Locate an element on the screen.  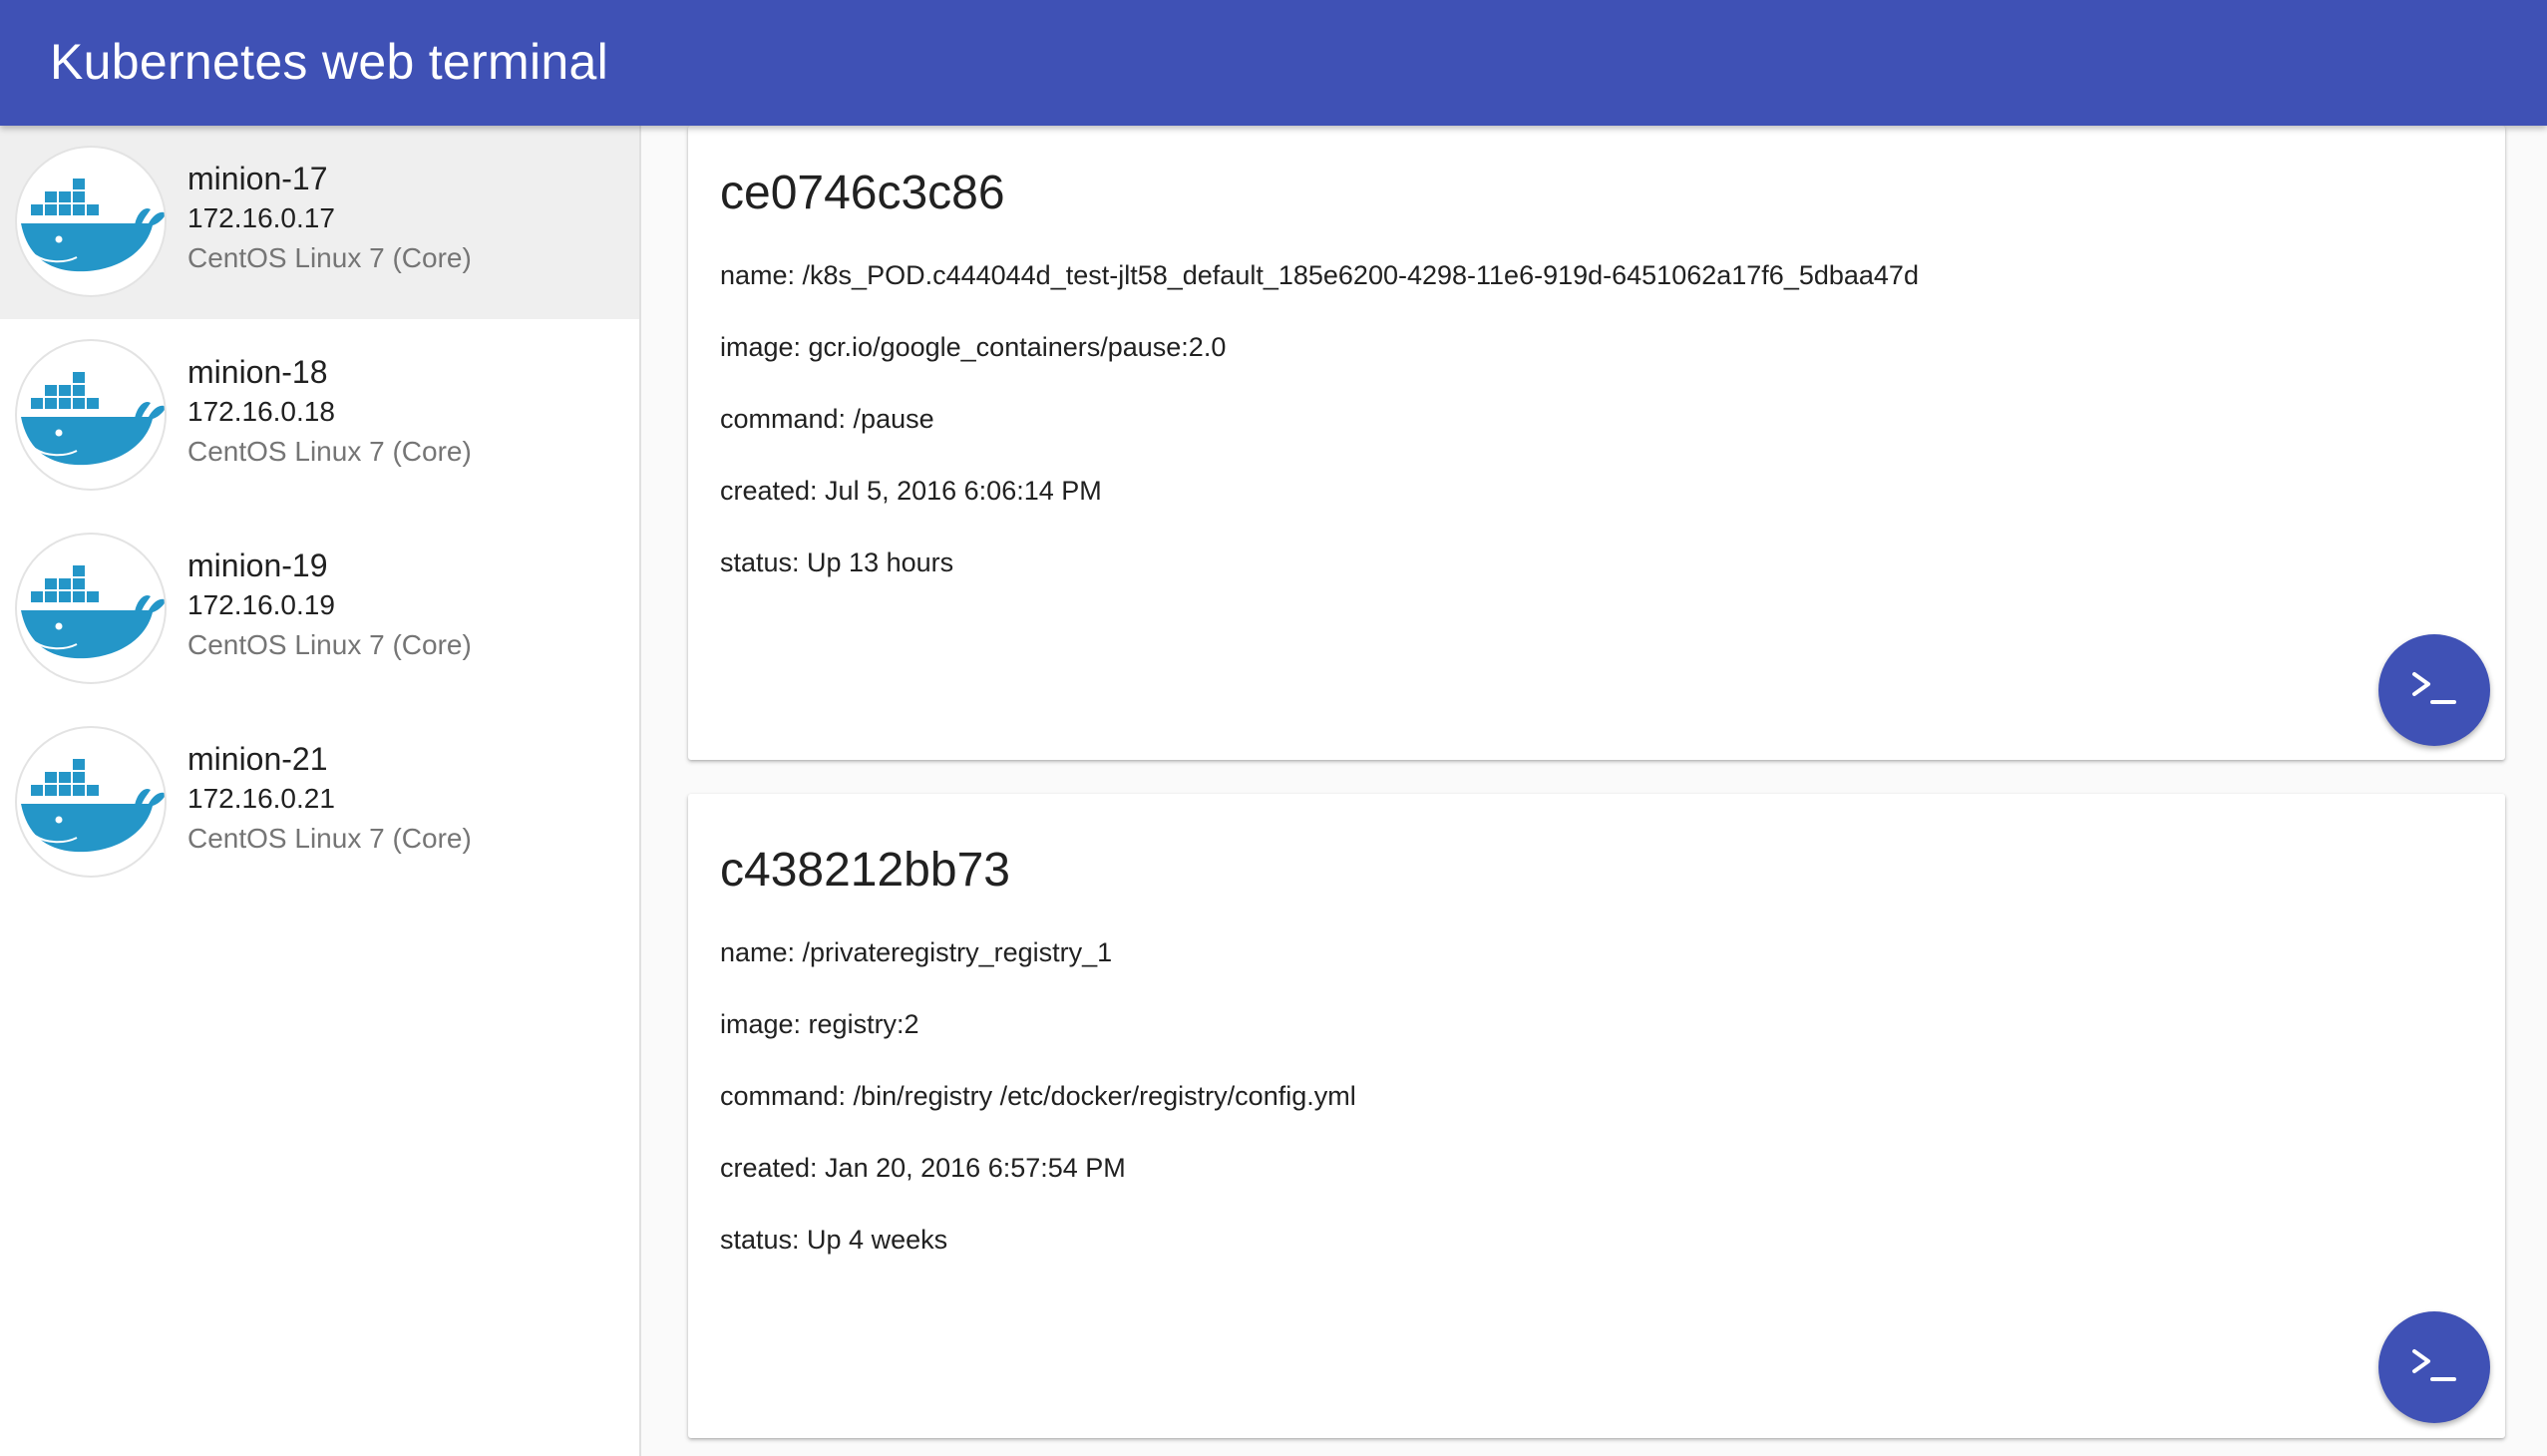
app-title: Kubernetes web terminal is located at coordinates (329, 62).